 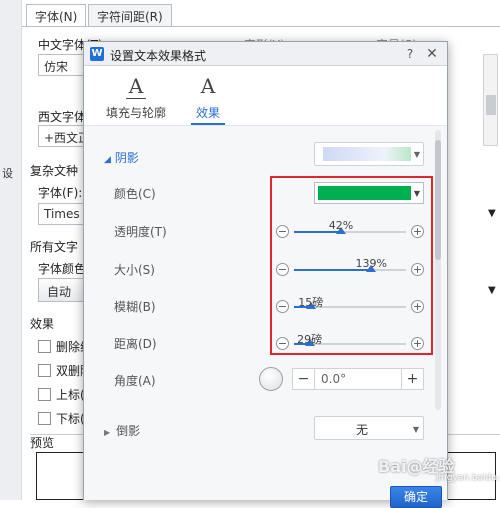 What do you see at coordinates (369, 428) in the screenshot?
I see `reflection-dropdown: 无 ▼` at bounding box center [369, 428].